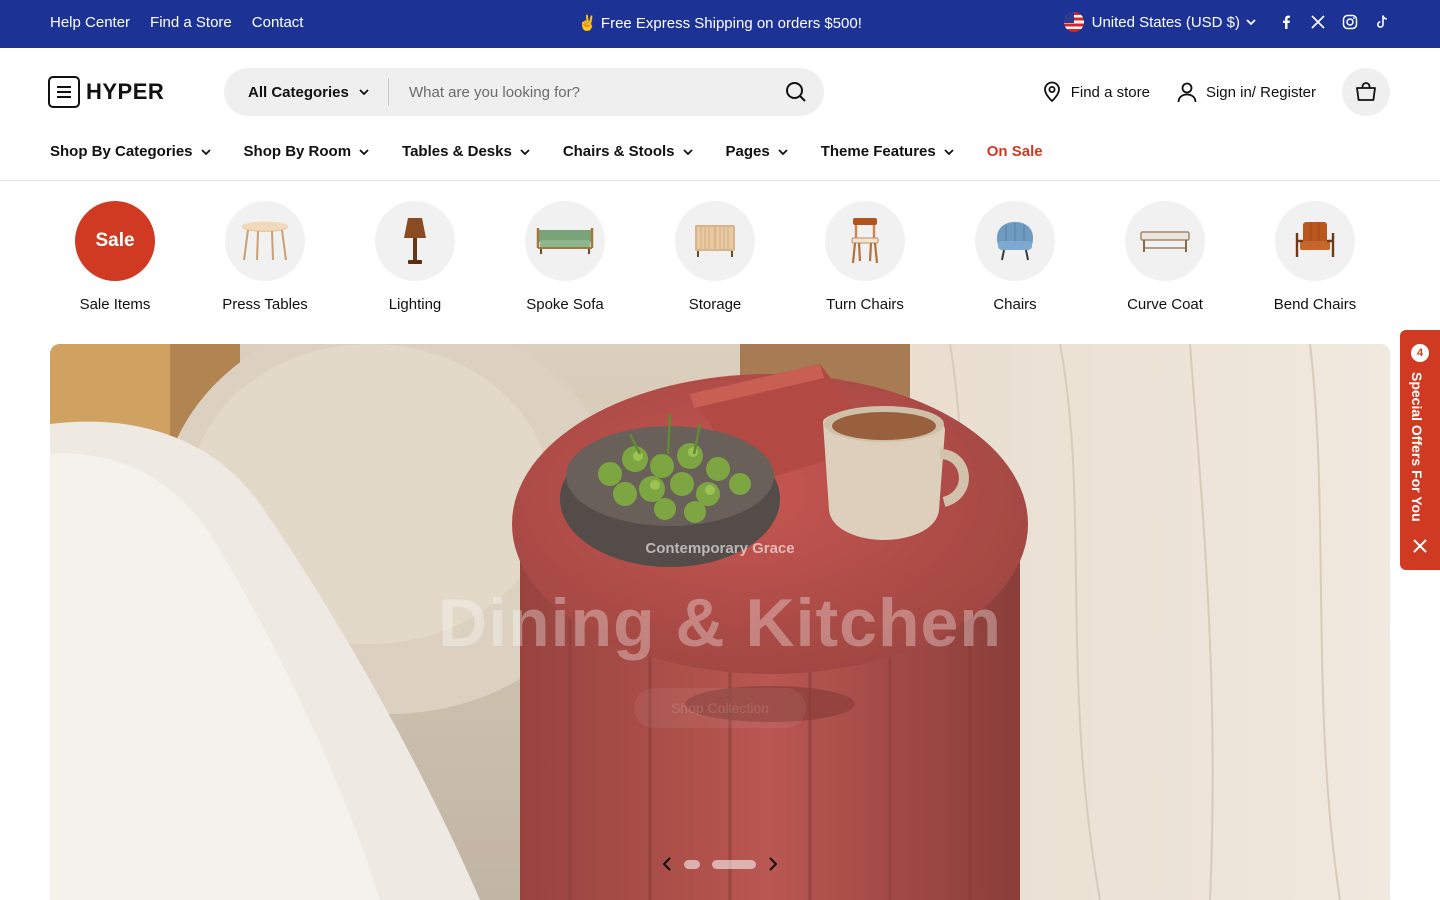 This screenshot has width=1440, height=900. What do you see at coordinates (415, 304) in the screenshot?
I see `category-label: Lighting` at bounding box center [415, 304].